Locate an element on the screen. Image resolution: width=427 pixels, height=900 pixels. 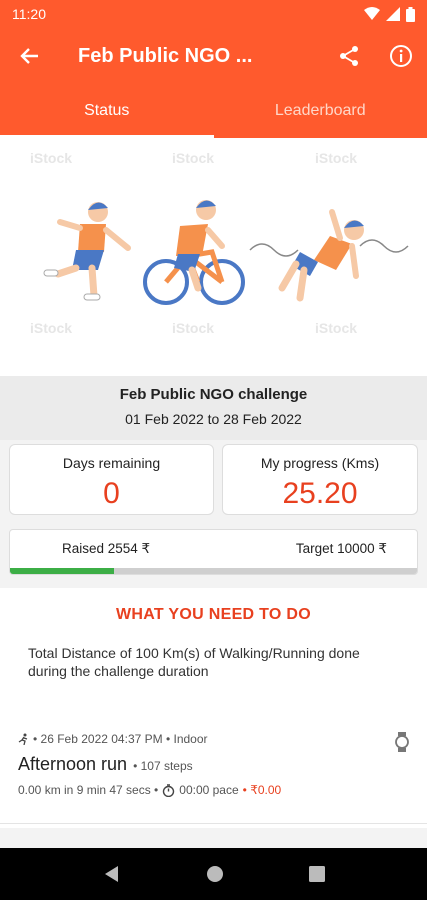
status-time: 11:20 is located at coordinates (29, 14).